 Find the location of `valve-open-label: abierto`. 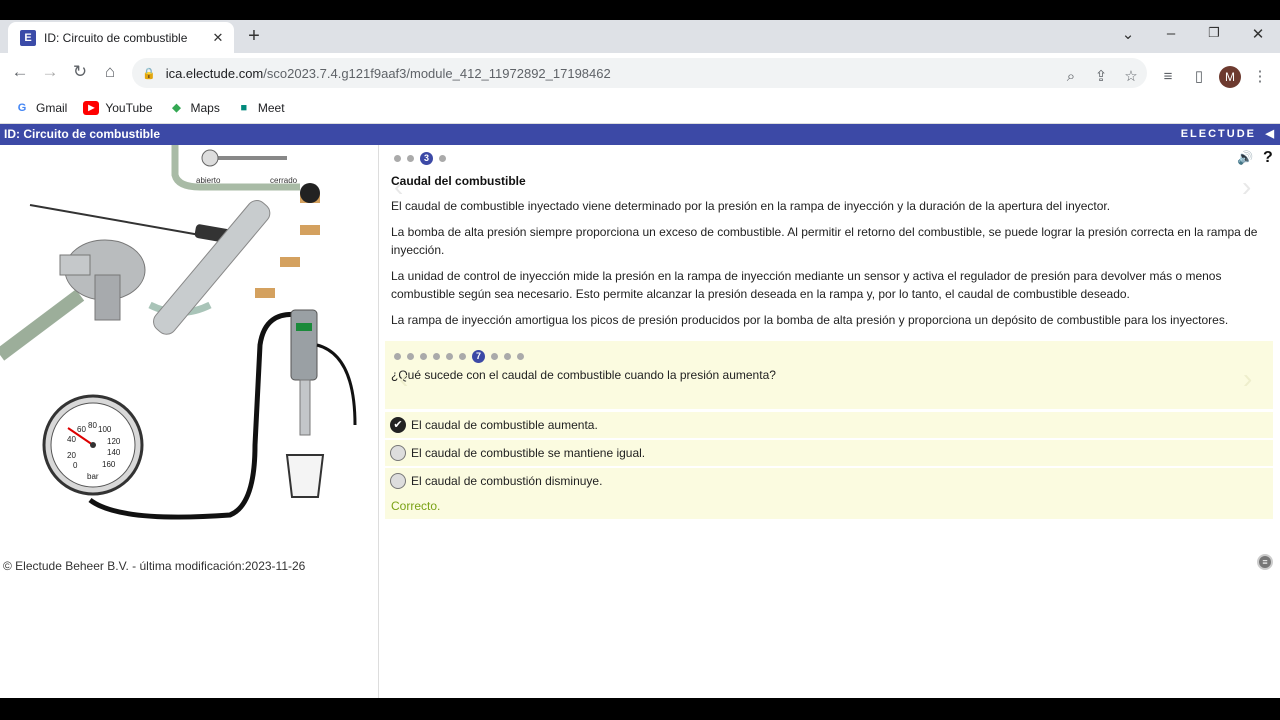

valve-open-label: abierto is located at coordinates (208, 180).